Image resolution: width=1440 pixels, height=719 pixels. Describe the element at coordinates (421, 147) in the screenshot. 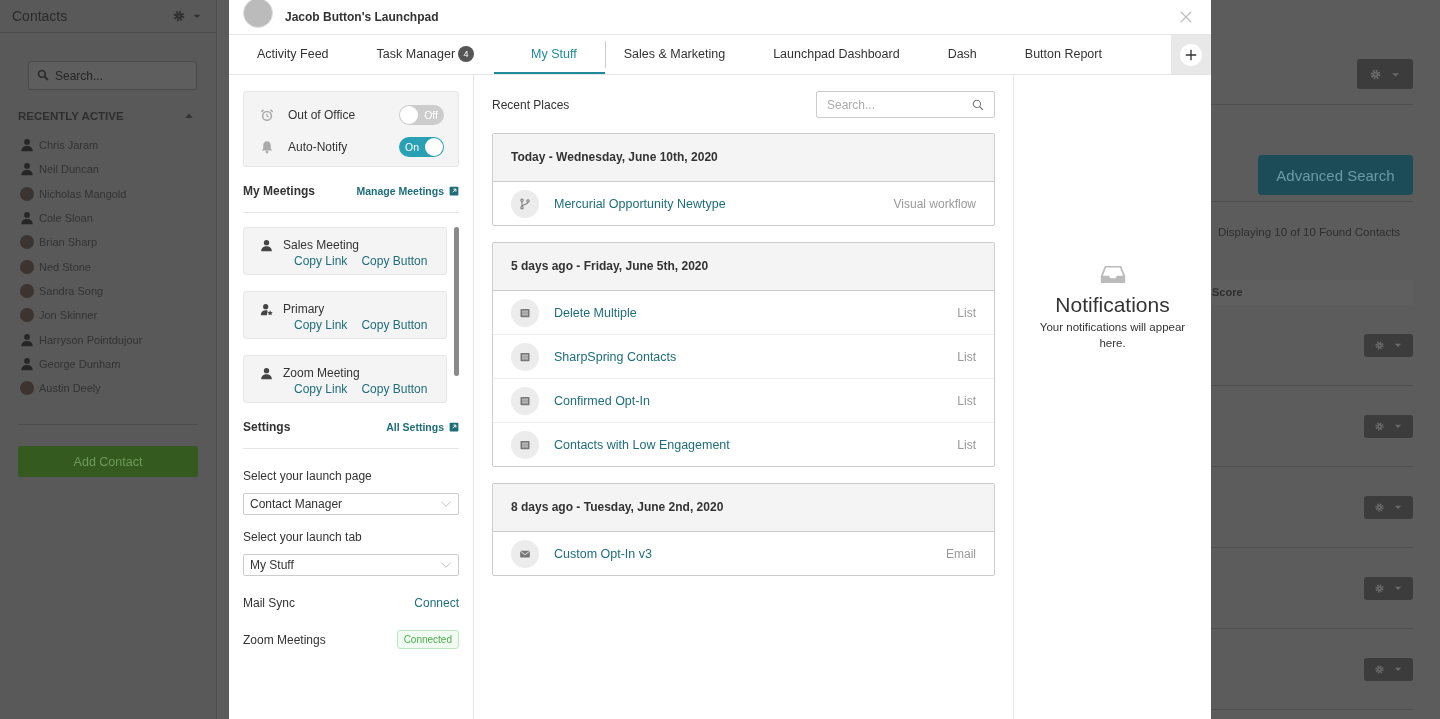

I see `toggle-switch: On` at that location.